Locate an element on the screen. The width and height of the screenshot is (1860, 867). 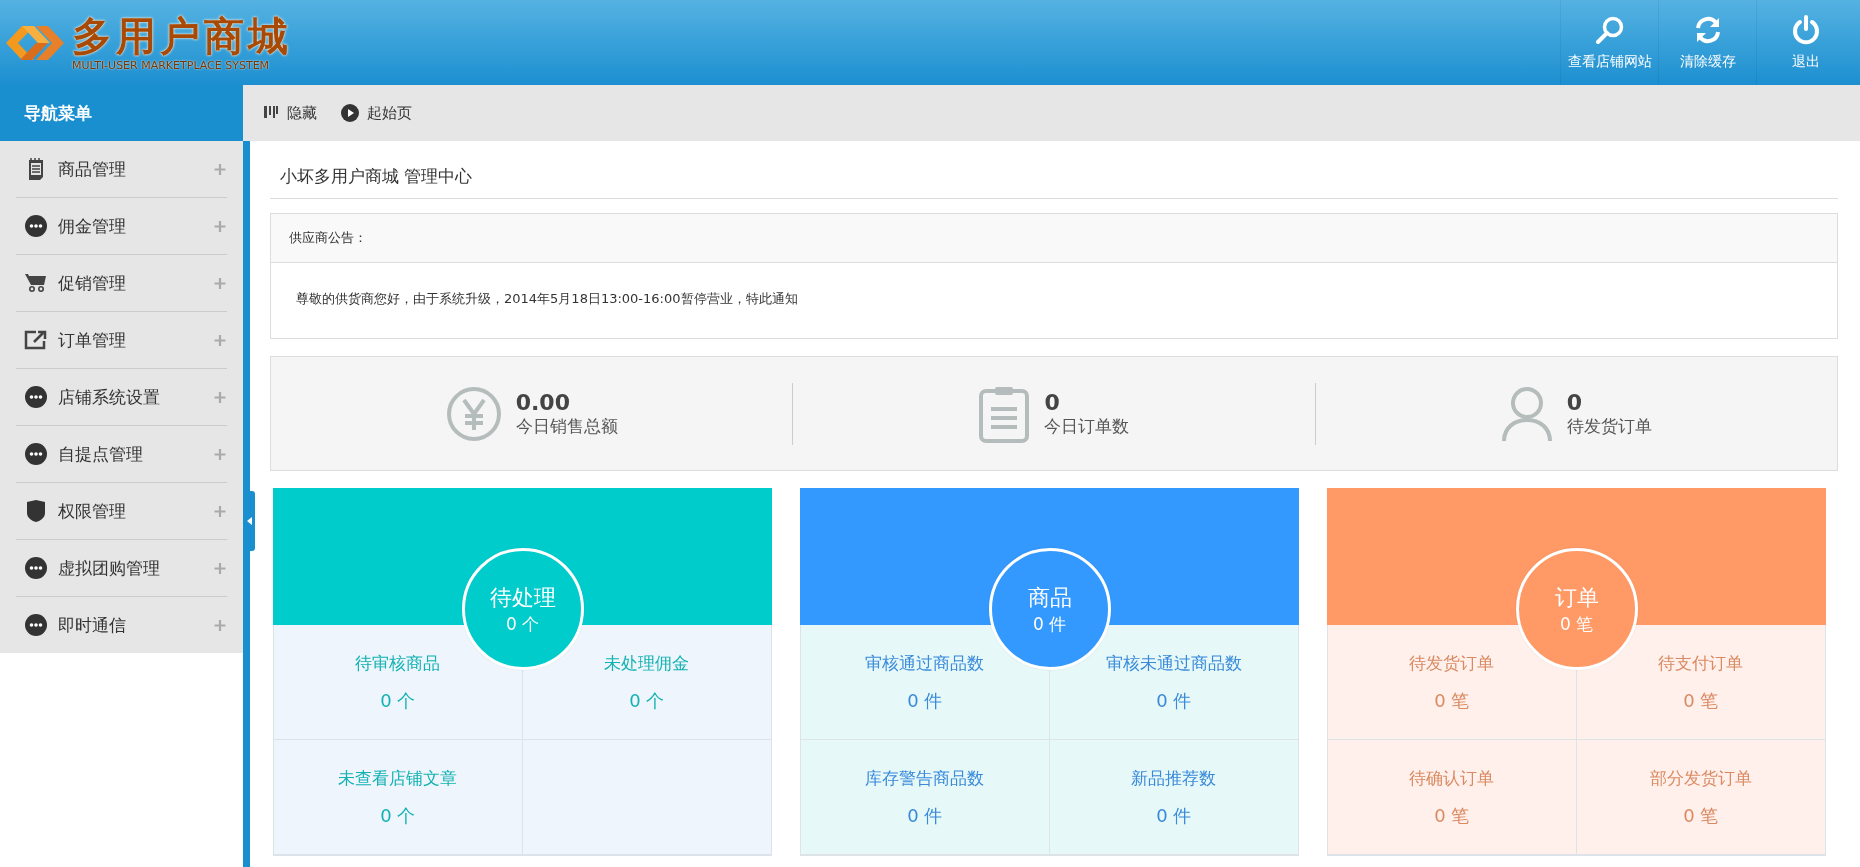
metric-label: 待支付订单 is located at coordinates (1701, 663).